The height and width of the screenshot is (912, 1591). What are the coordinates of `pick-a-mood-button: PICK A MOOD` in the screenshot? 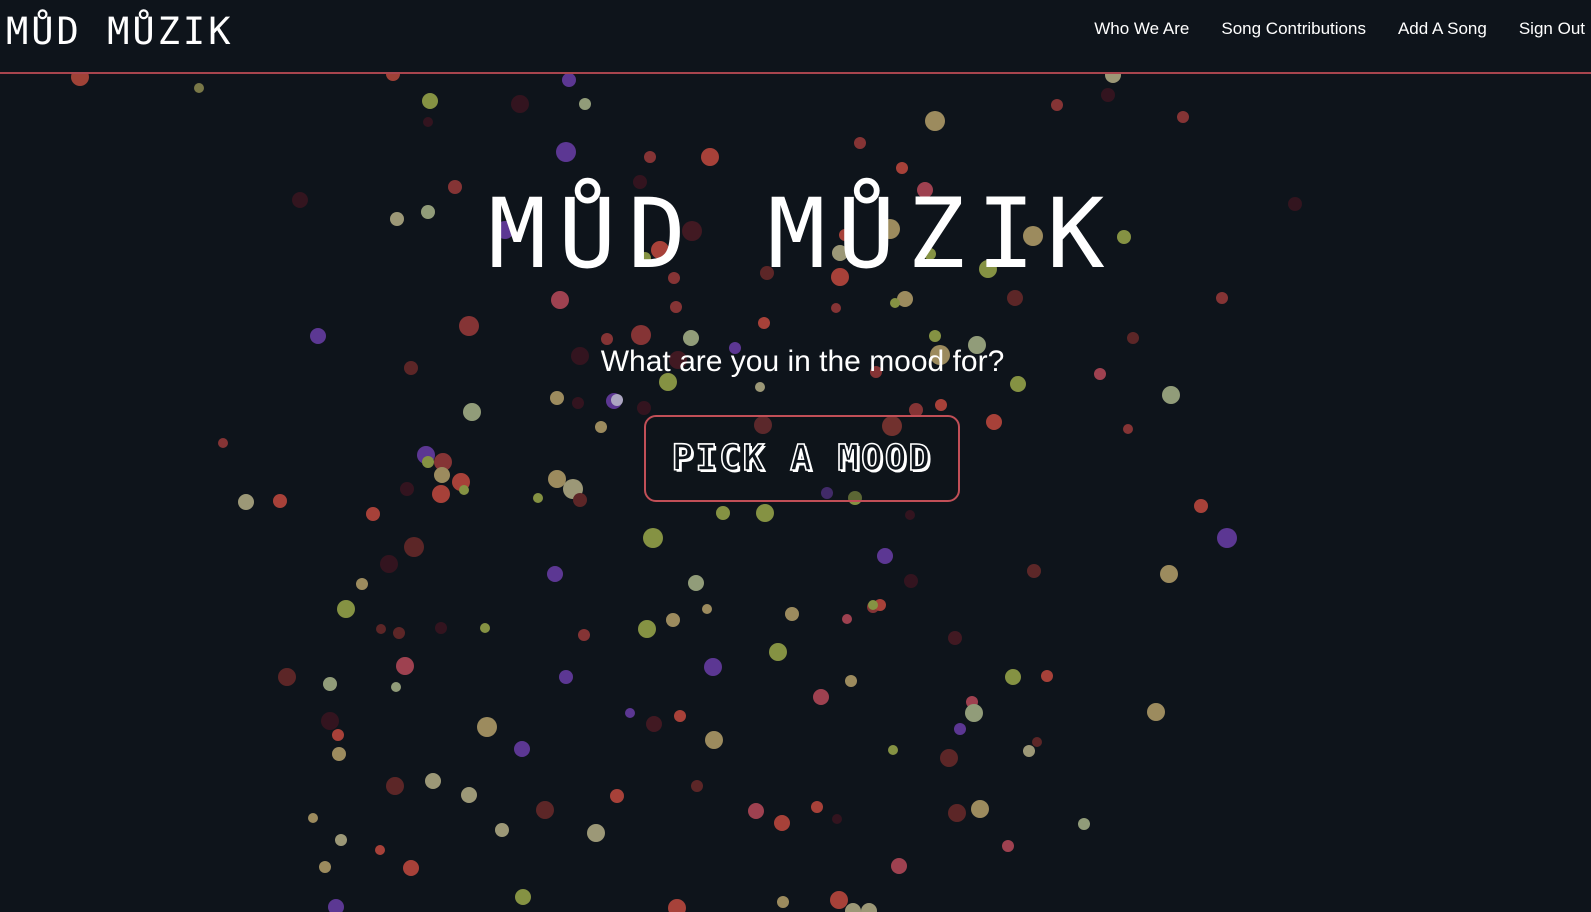 It's located at (802, 458).